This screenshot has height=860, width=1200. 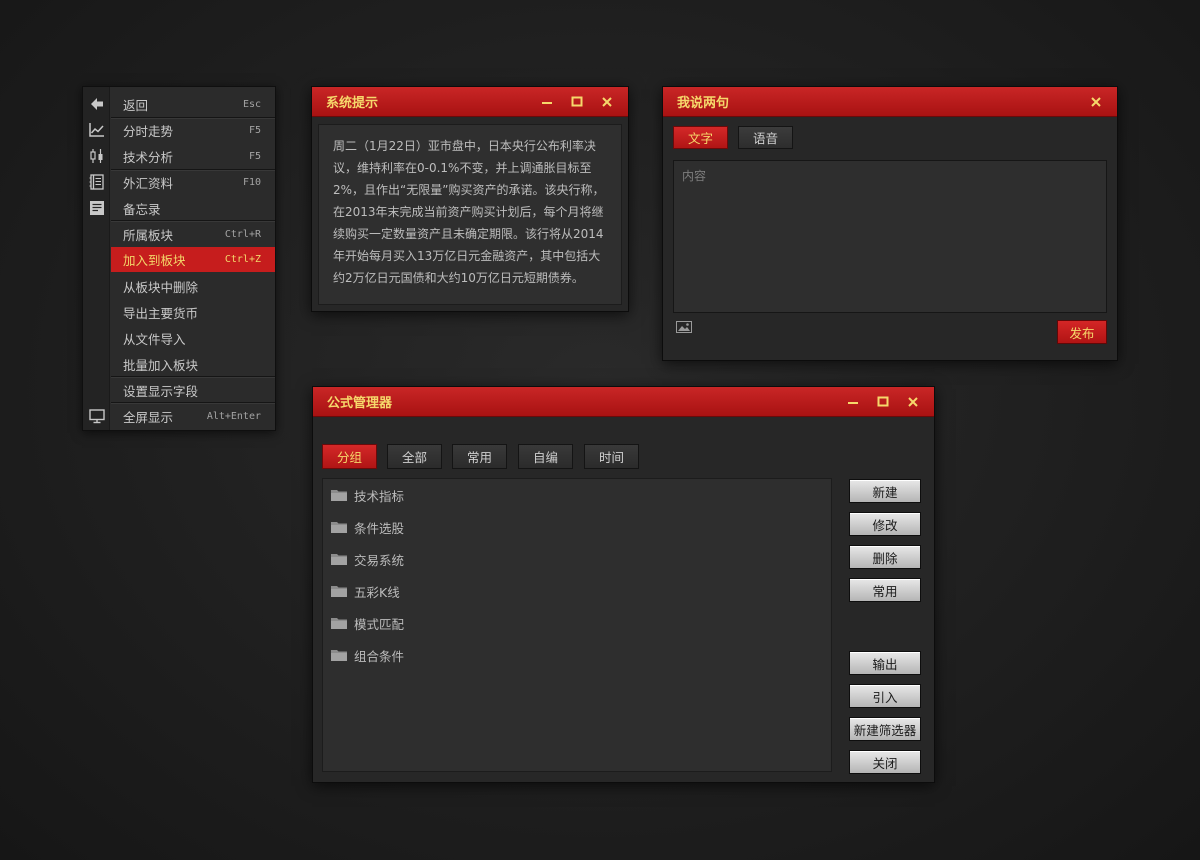 I want to click on menu-item-forex-info: 外汇资料 F10, so click(x=193, y=182).